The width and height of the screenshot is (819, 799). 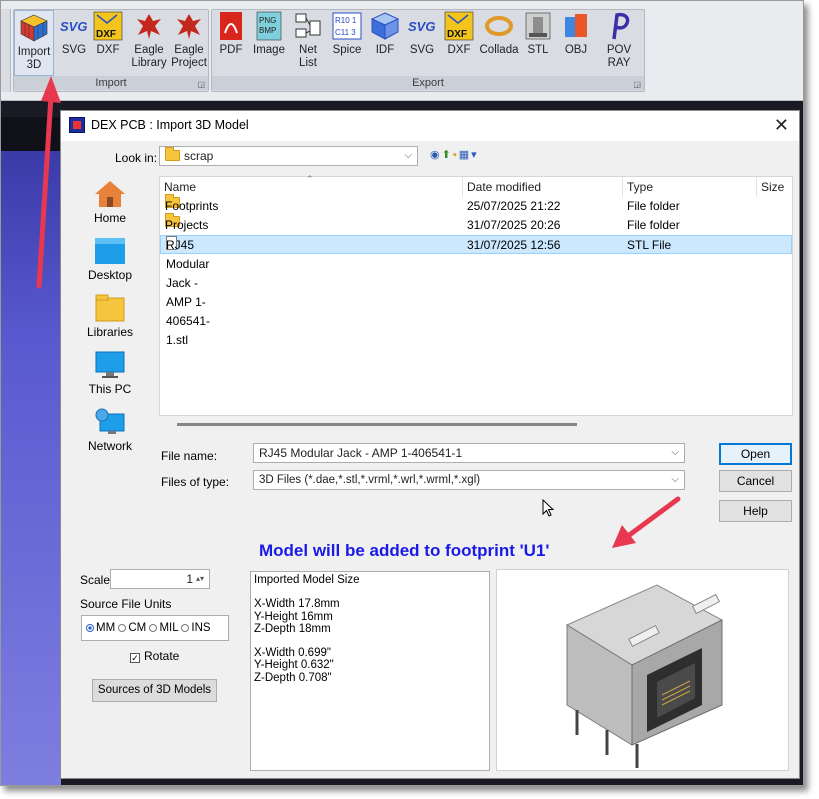 I want to click on export-povray-label: POV RAY, so click(x=619, y=56).